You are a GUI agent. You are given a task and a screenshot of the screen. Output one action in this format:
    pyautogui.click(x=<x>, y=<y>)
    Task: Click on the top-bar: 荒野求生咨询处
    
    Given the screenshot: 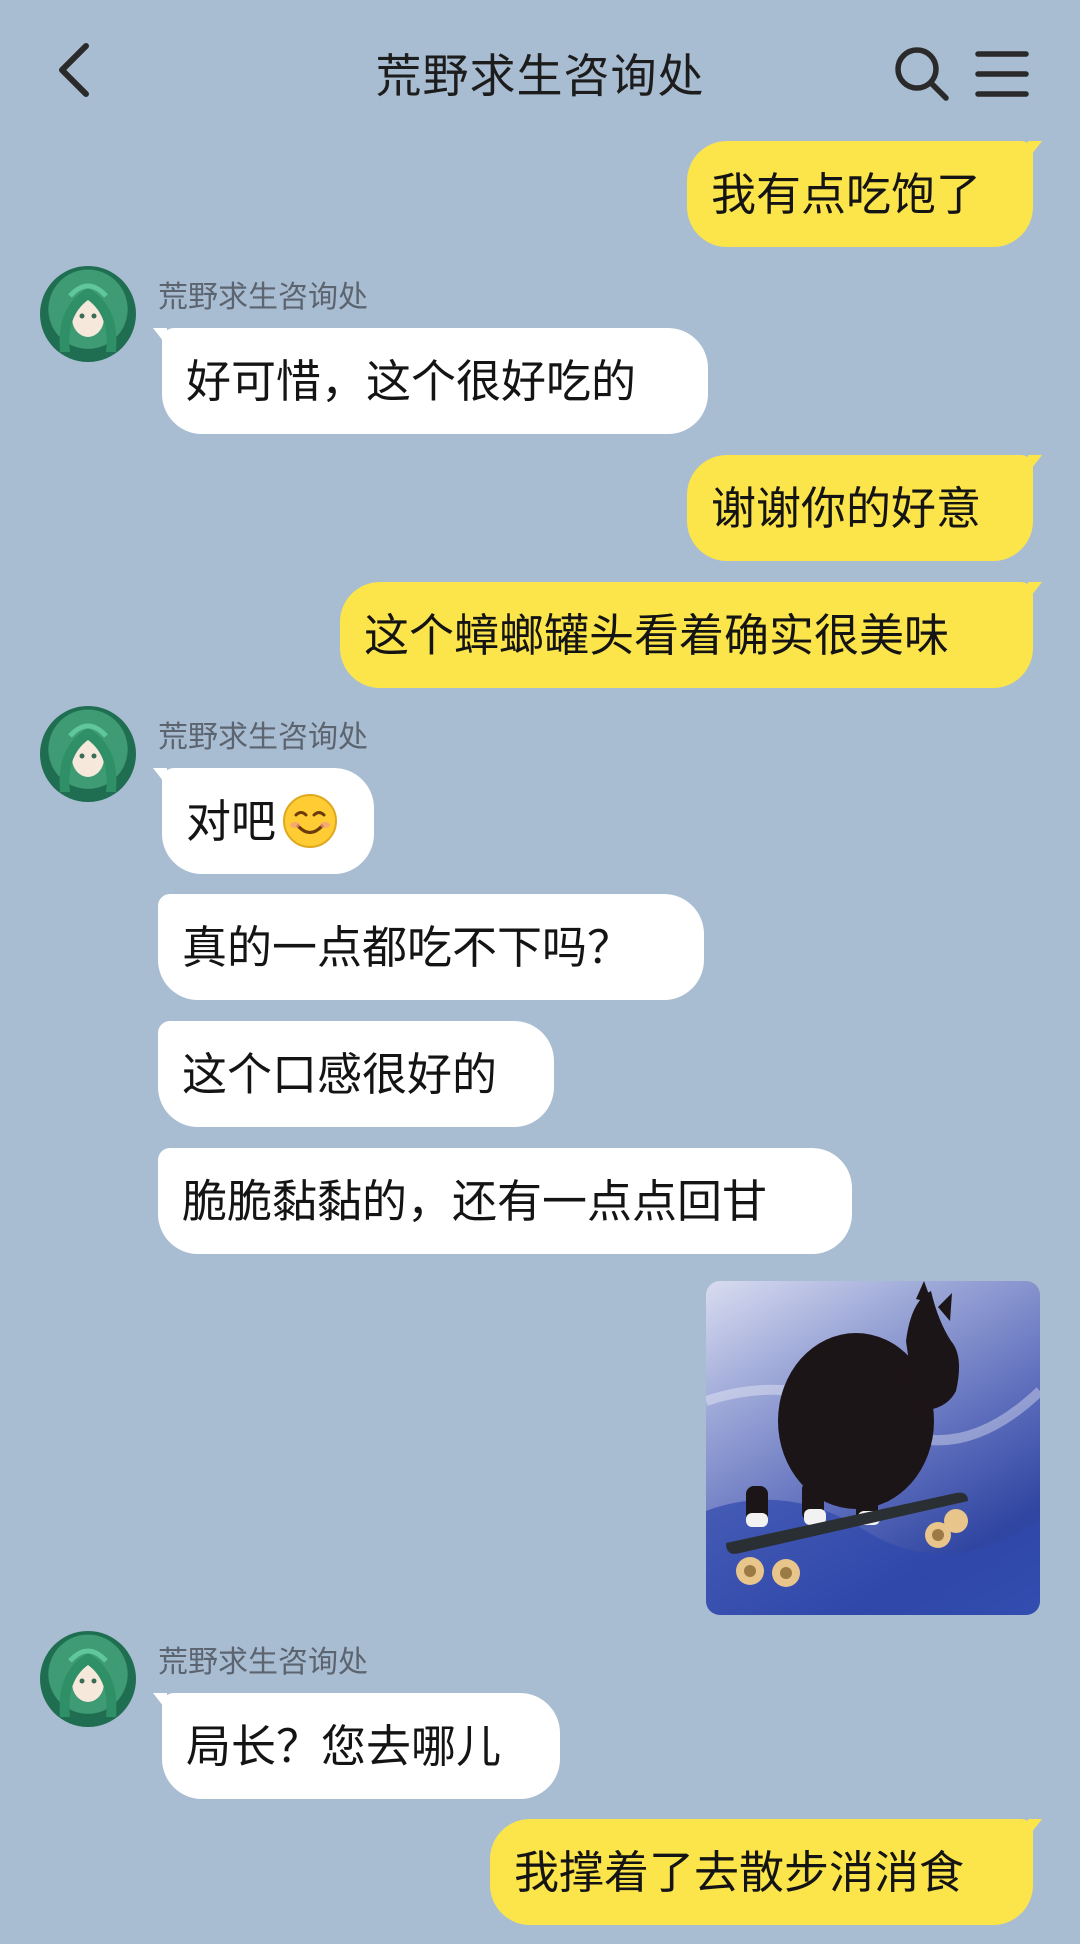 What is the action you would take?
    pyautogui.click(x=540, y=70)
    